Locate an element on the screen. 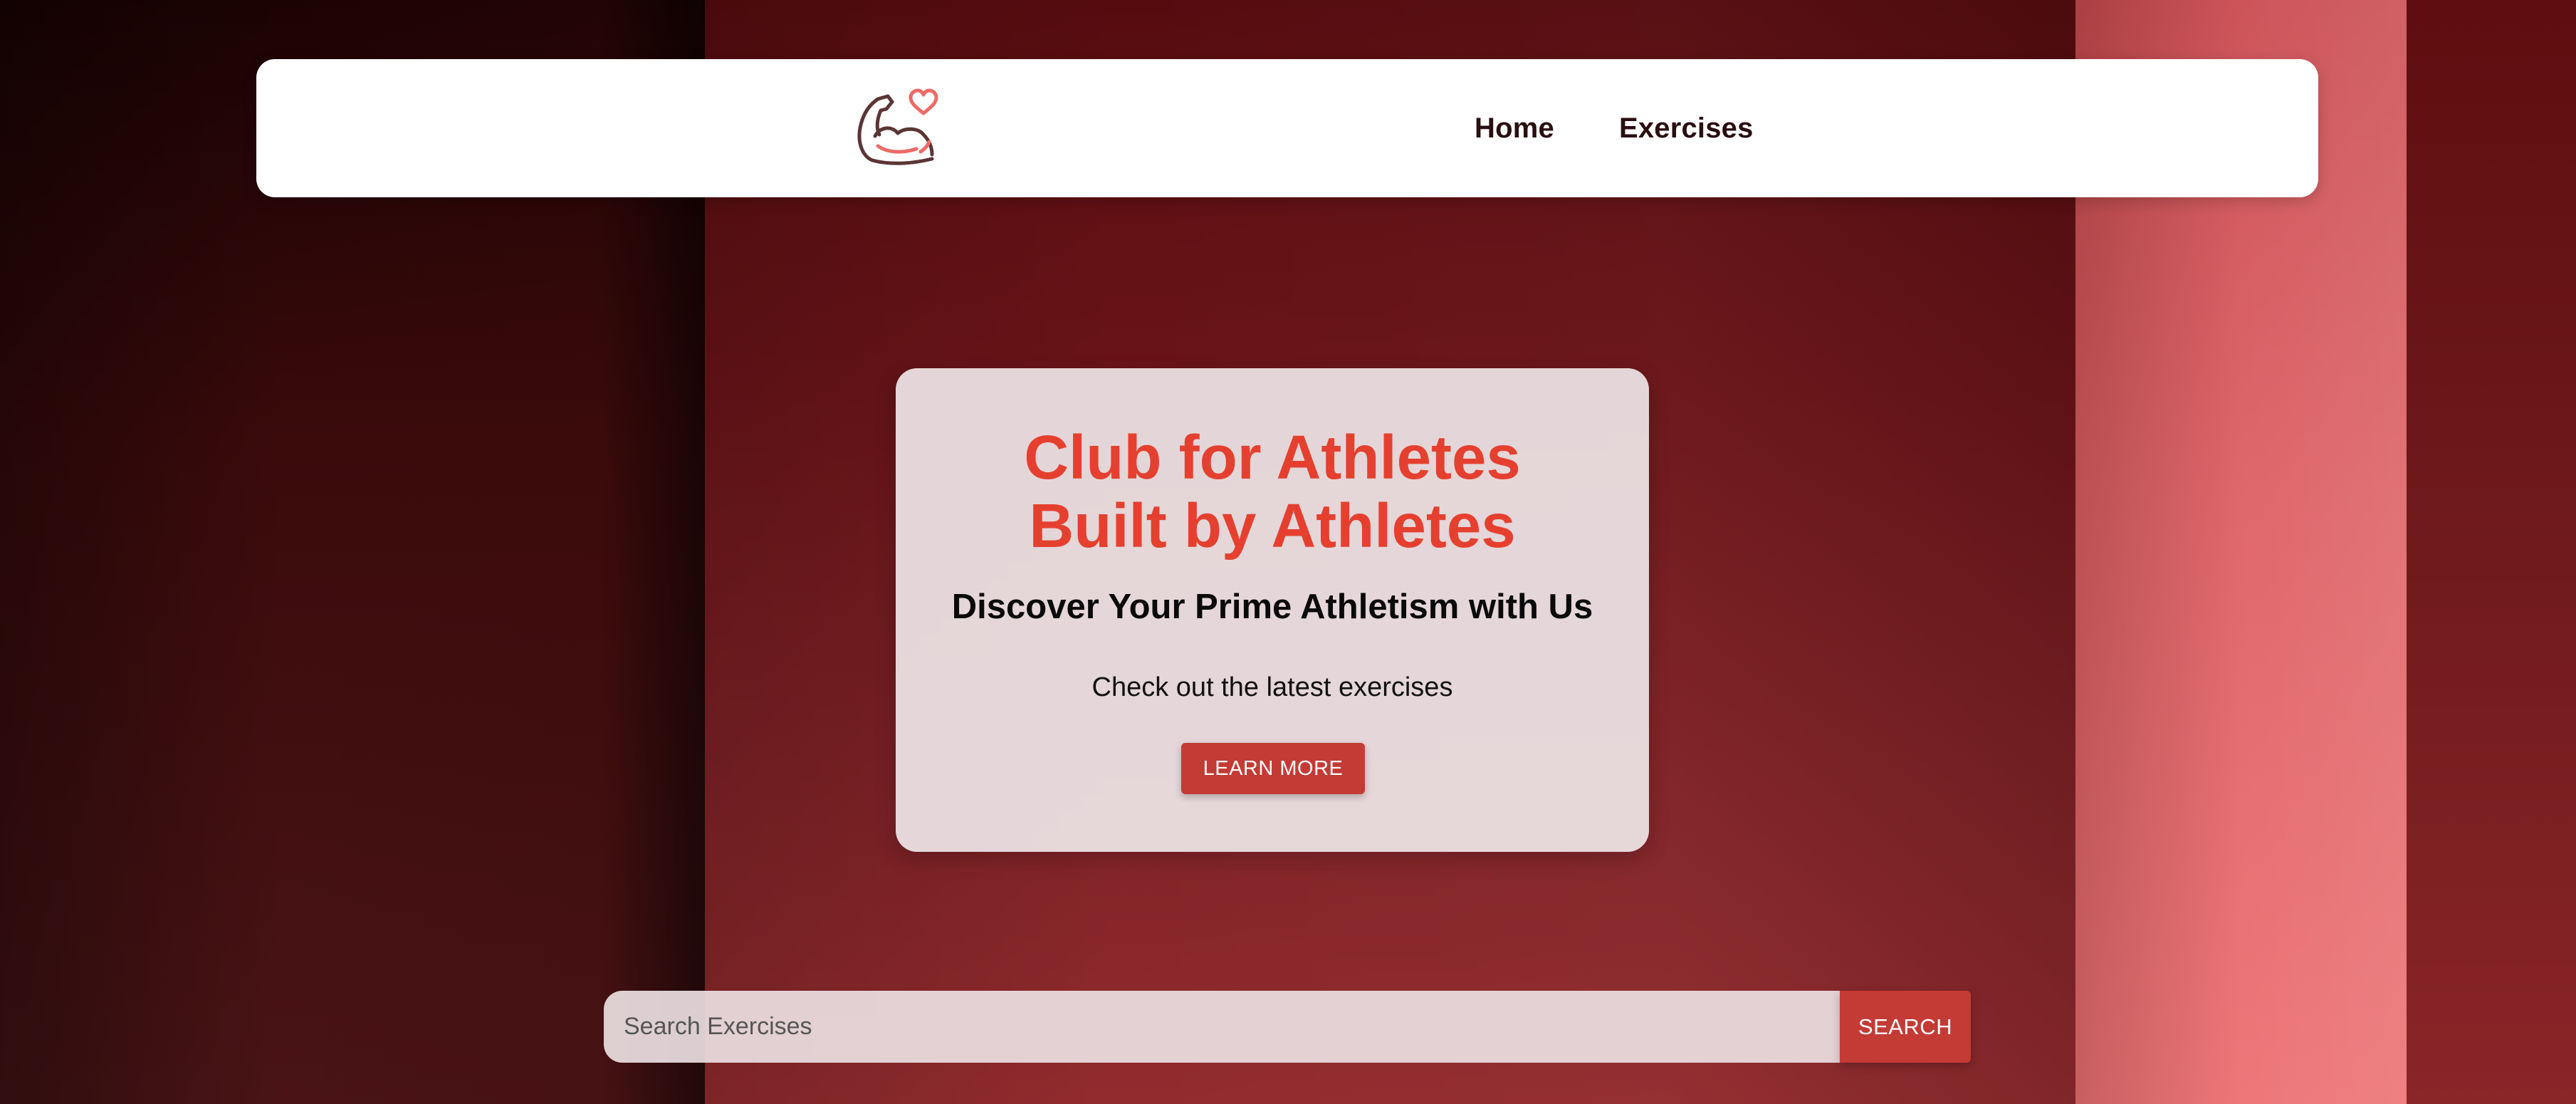 The width and height of the screenshot is (2576, 1104). flexed-bicep-heart-icon is located at coordinates (897, 126).